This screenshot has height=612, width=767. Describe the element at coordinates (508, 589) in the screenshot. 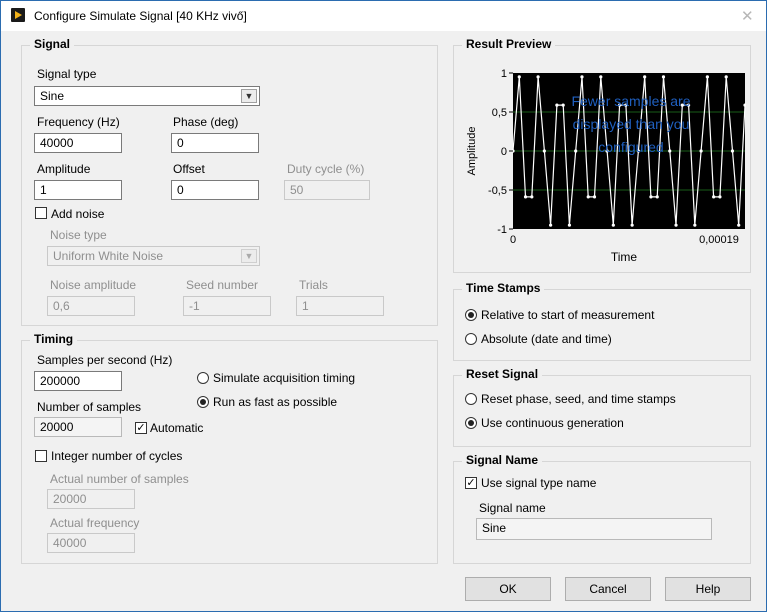

I see `ok-button: OK` at that location.